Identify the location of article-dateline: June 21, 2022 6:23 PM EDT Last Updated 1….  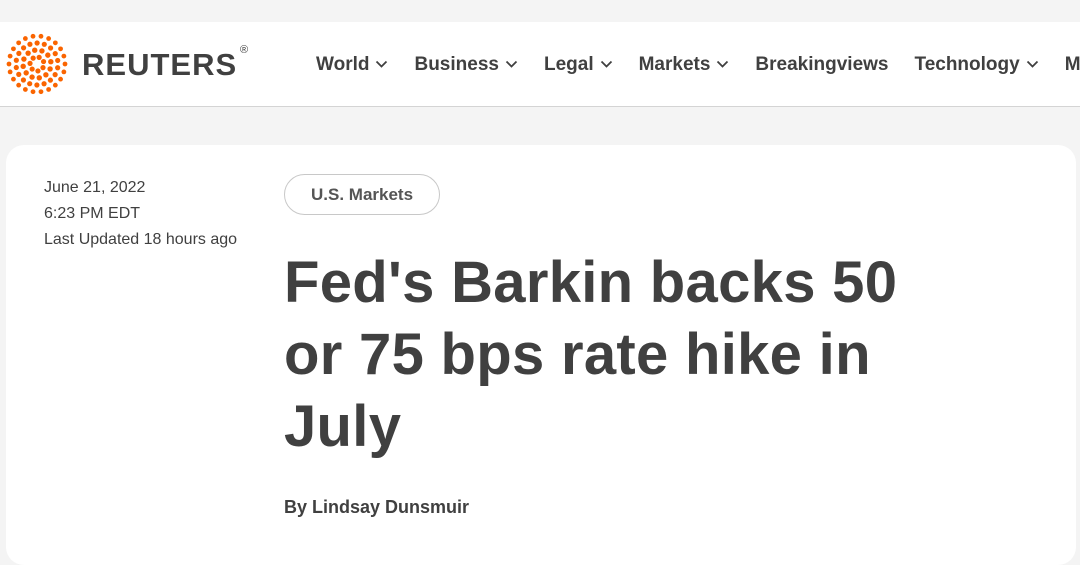
(144, 214).